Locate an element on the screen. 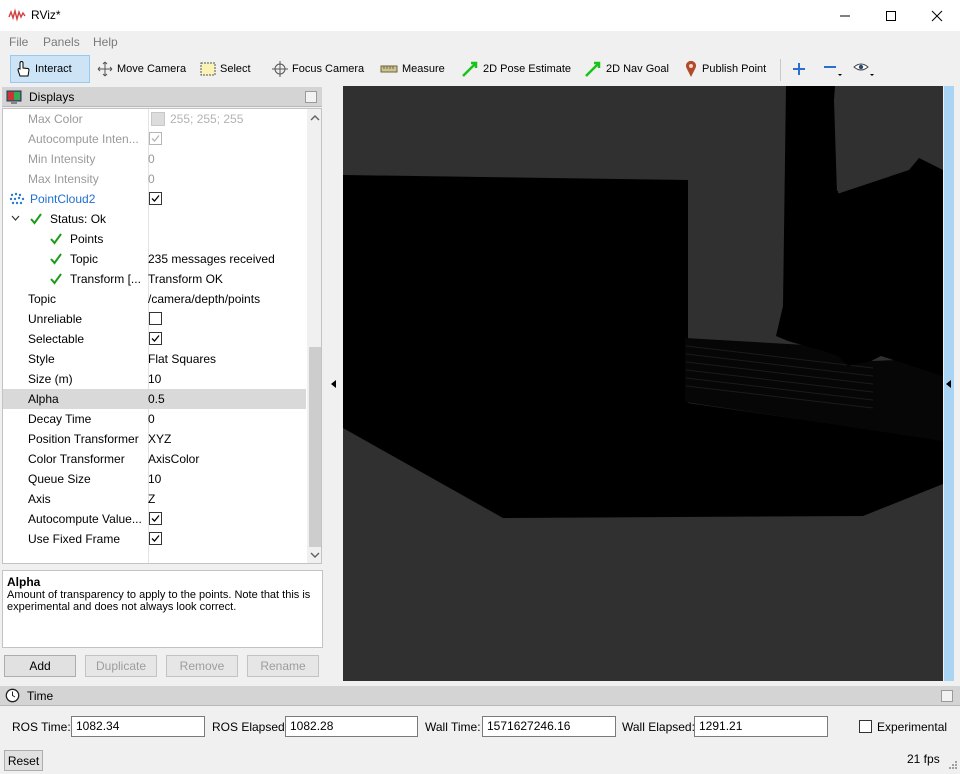 The image size is (960, 774). row-value: Flat Squares is located at coordinates (182, 359).